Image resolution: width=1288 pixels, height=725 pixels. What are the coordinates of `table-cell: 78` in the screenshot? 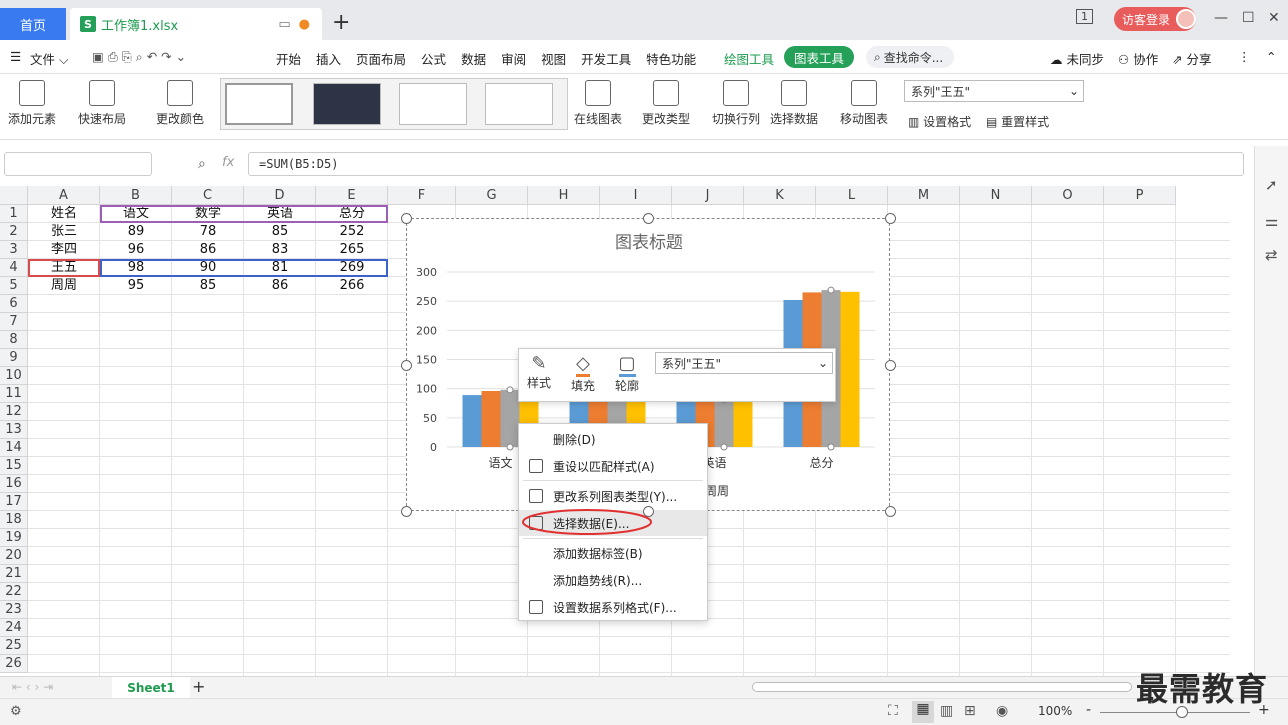 It's located at (208, 232).